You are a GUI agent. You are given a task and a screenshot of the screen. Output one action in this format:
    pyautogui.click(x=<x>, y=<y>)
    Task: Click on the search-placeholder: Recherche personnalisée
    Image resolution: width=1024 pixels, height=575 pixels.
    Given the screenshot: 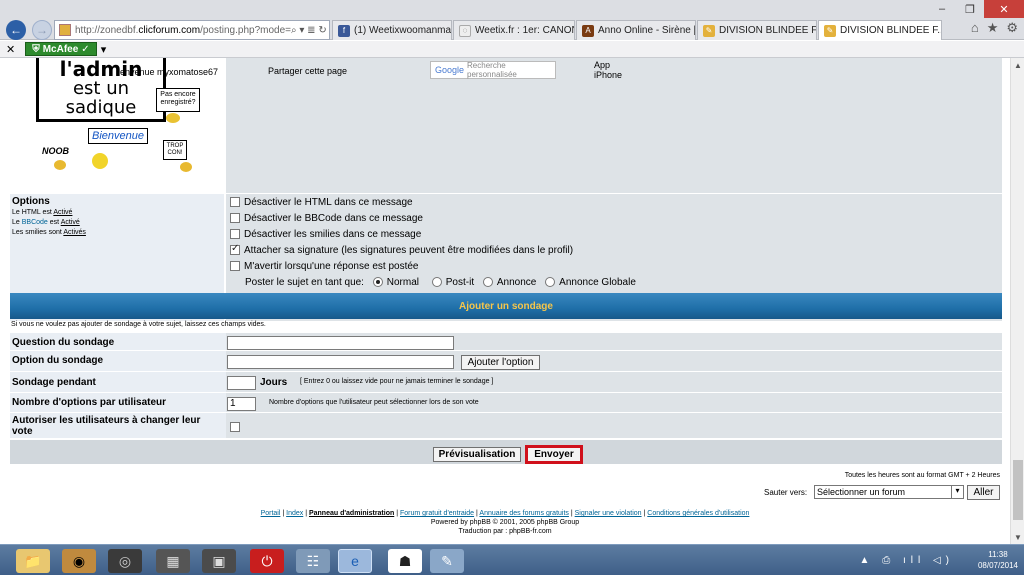 What is the action you would take?
    pyautogui.click(x=492, y=70)
    